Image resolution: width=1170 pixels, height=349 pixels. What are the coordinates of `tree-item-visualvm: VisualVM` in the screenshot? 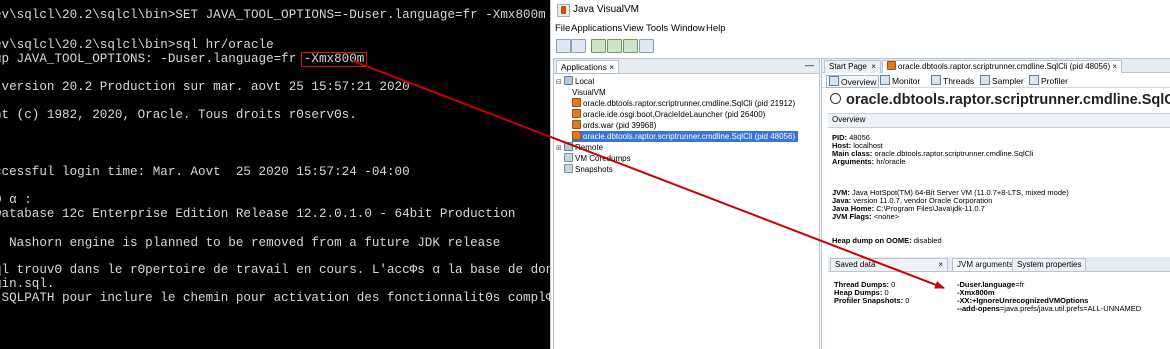 It's located at (851, 92).